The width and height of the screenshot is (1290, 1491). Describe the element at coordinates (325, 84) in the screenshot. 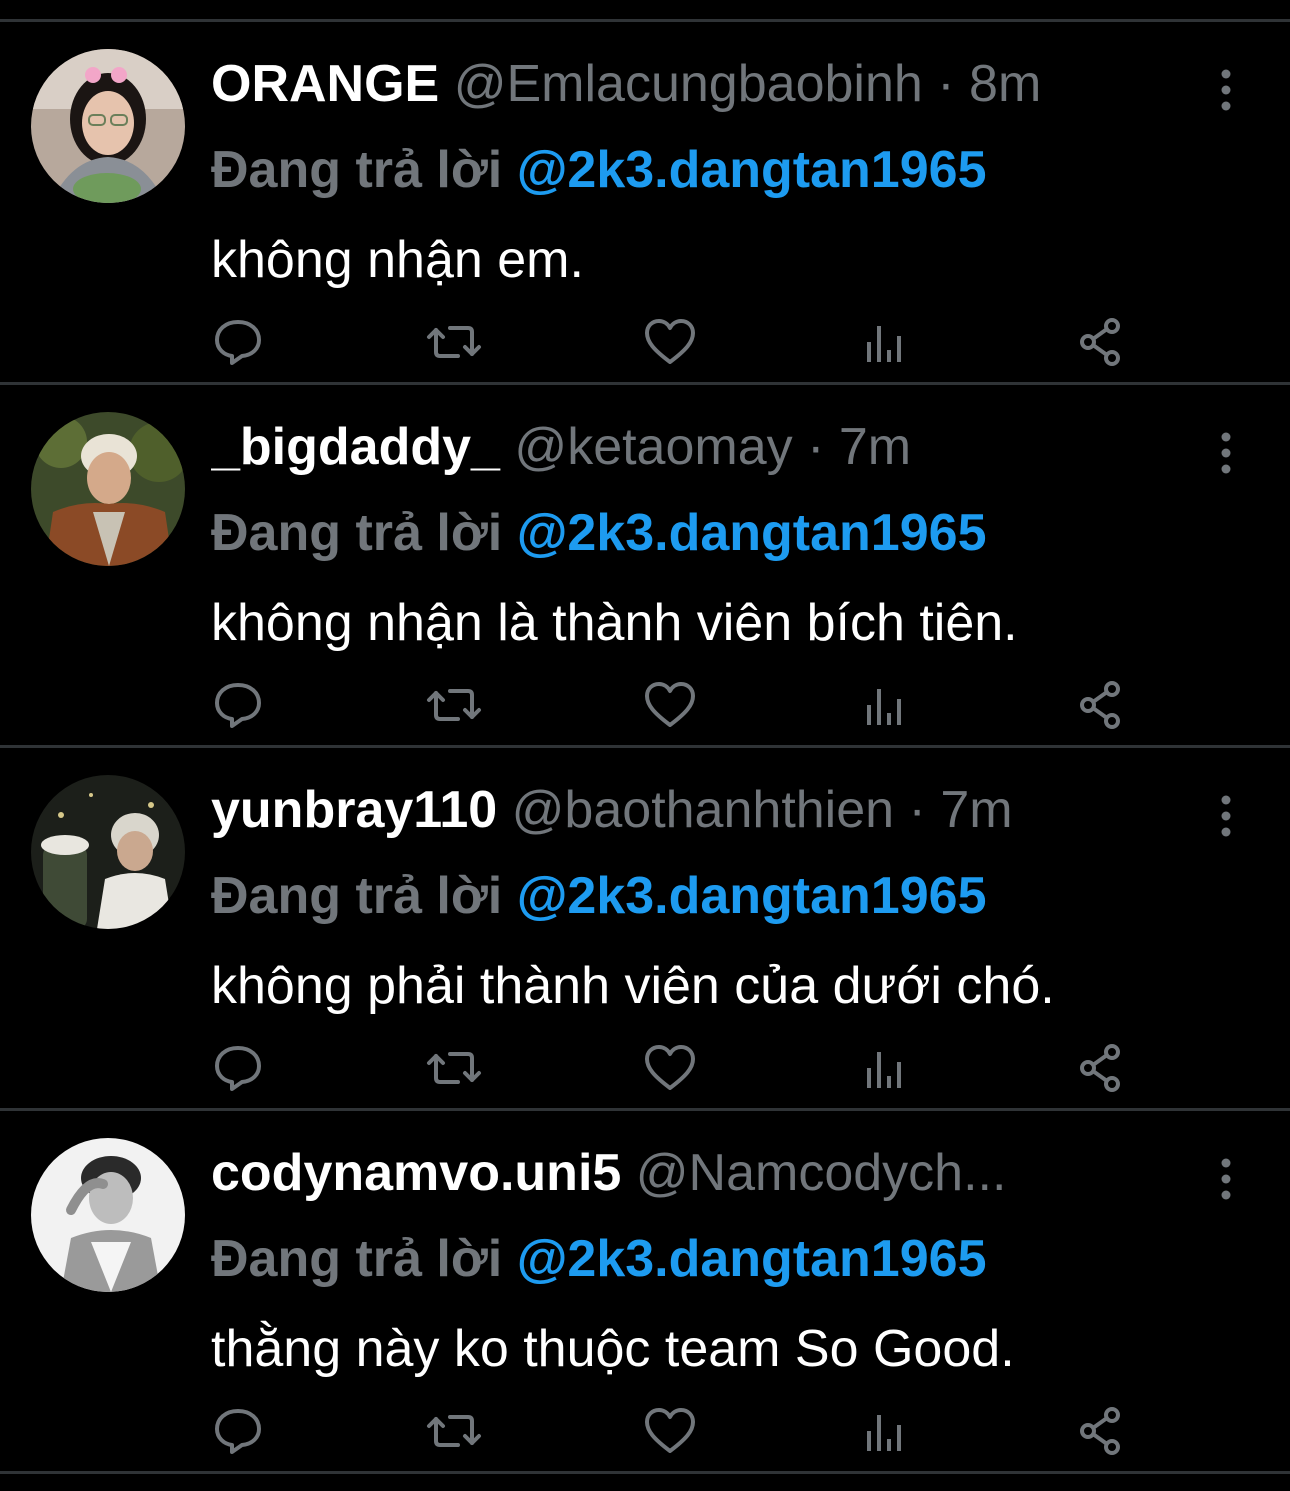

I see `display-name: ORANGE` at that location.